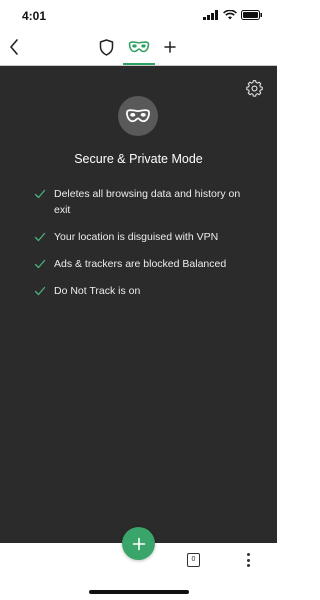  What do you see at coordinates (230, 15) in the screenshot?
I see `wifi-icon` at bounding box center [230, 15].